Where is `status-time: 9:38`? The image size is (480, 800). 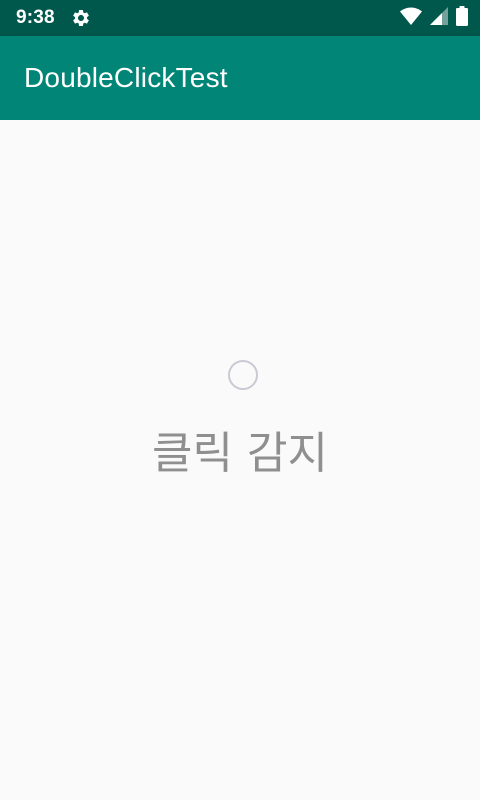 status-time: 9:38 is located at coordinates (35, 17).